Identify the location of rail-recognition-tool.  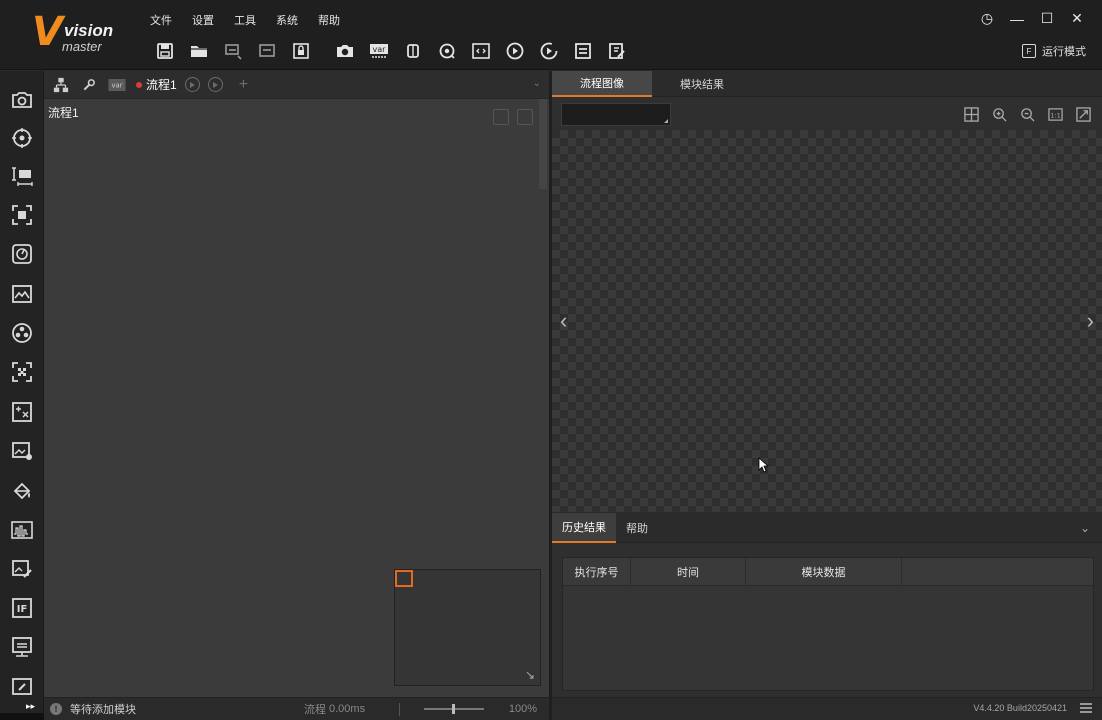
(22, 215).